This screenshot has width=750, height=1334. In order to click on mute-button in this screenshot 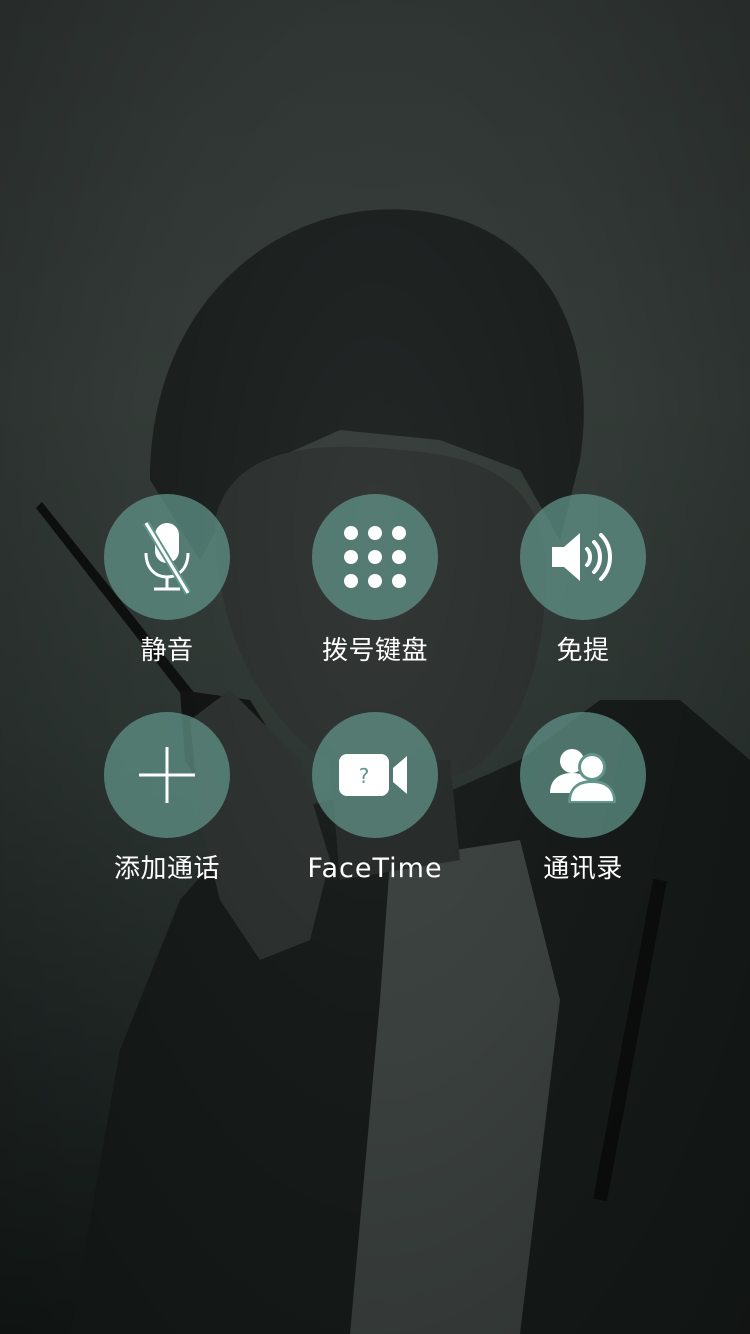, I will do `click(167, 557)`.